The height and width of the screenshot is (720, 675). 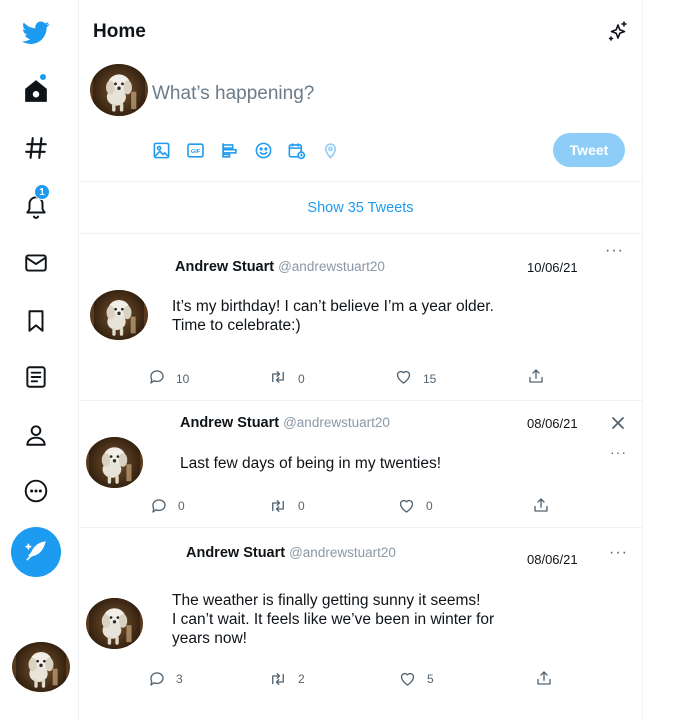 I want to click on reply-count: 3, so click(x=179, y=679).